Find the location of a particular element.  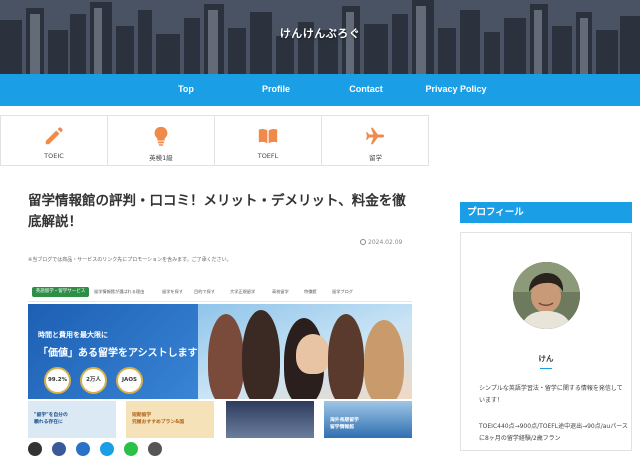

category-toefl-label: TOEFL is located at coordinates (268, 156).